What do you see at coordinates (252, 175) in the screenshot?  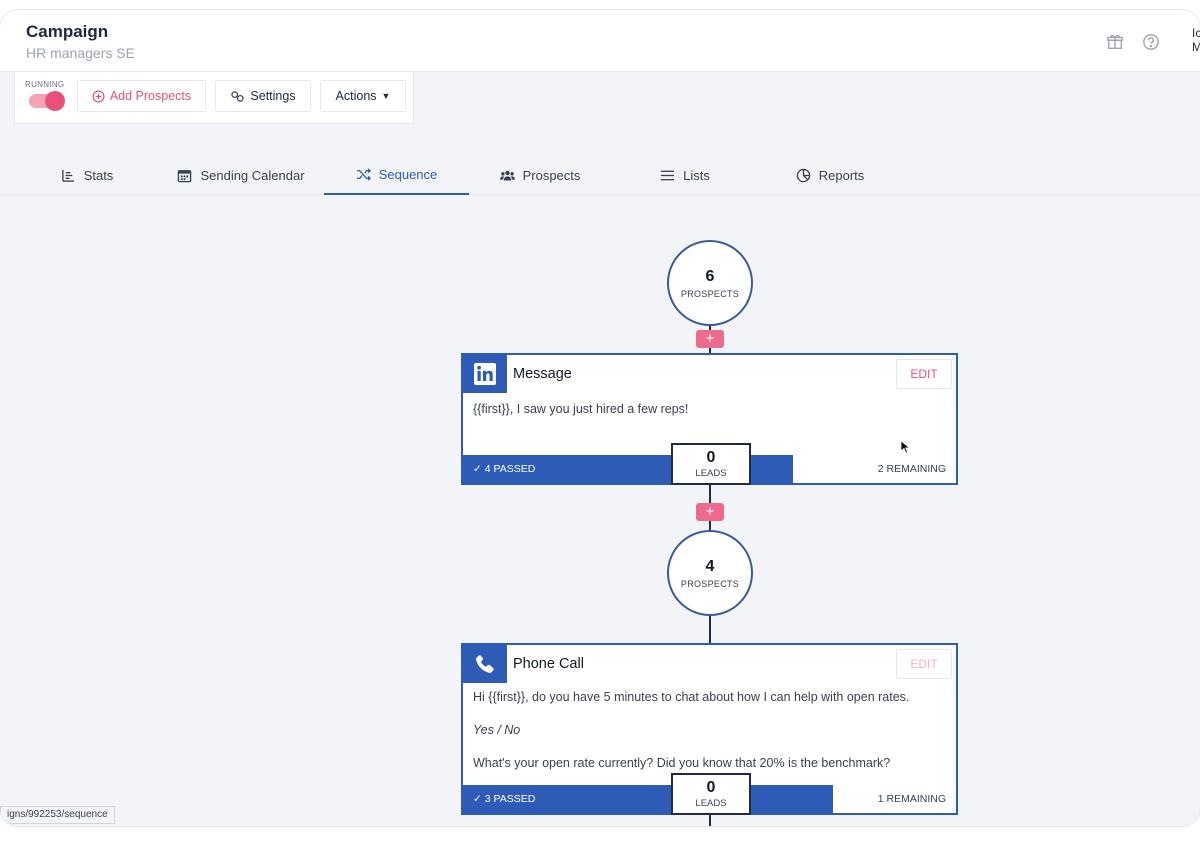 I see `tab-label: Sending Calendar` at bounding box center [252, 175].